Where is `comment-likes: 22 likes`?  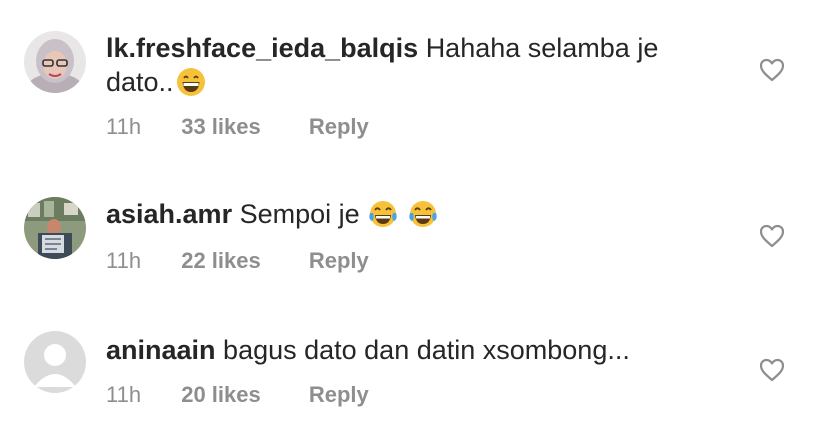 comment-likes: 22 likes is located at coordinates (221, 261).